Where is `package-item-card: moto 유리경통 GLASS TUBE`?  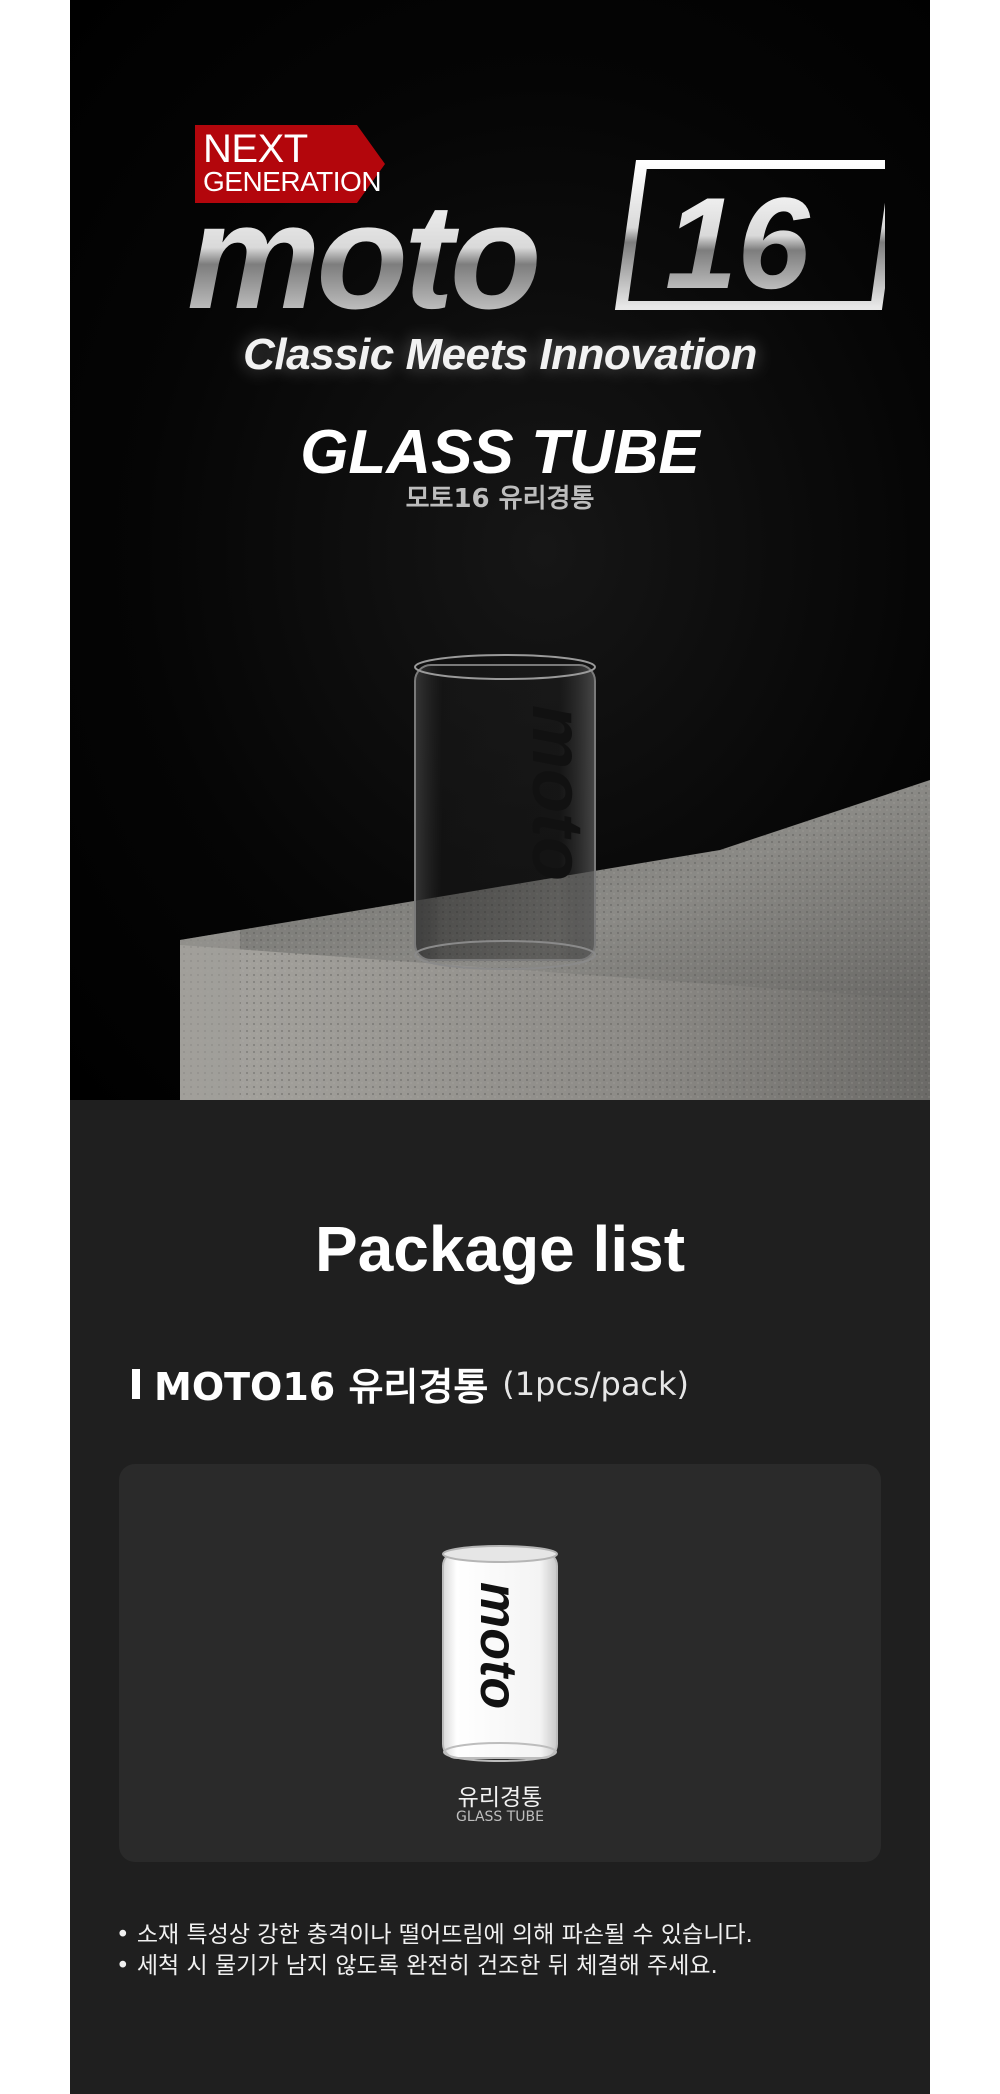 package-item-card: moto 유리경통 GLASS TUBE is located at coordinates (500, 1663).